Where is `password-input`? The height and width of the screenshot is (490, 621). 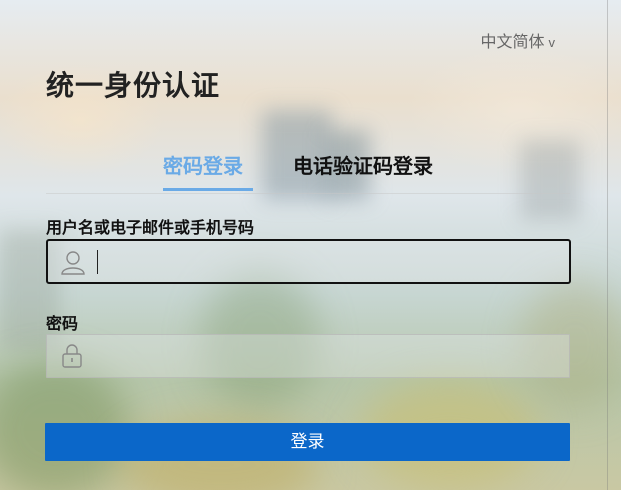
password-input is located at coordinates (333, 357).